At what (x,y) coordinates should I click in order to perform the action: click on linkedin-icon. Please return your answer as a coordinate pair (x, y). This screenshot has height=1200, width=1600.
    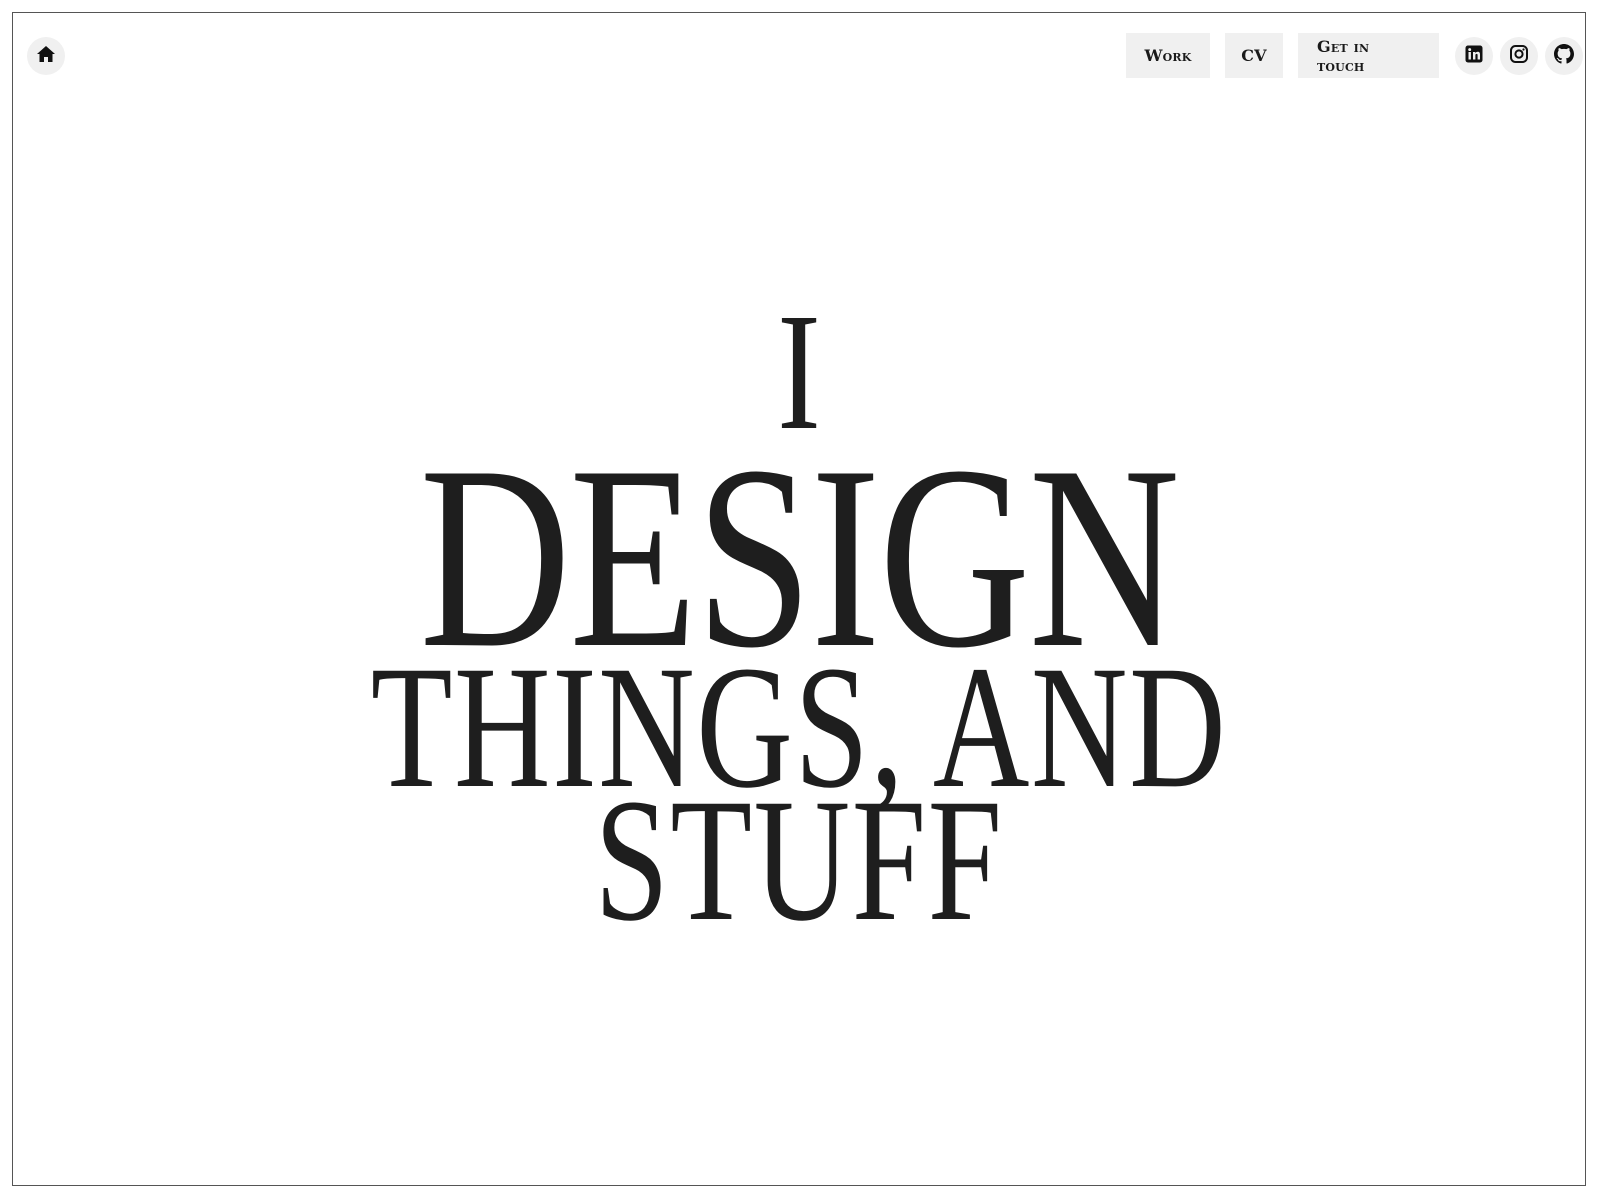
    Looking at the image, I should click on (1474, 56).